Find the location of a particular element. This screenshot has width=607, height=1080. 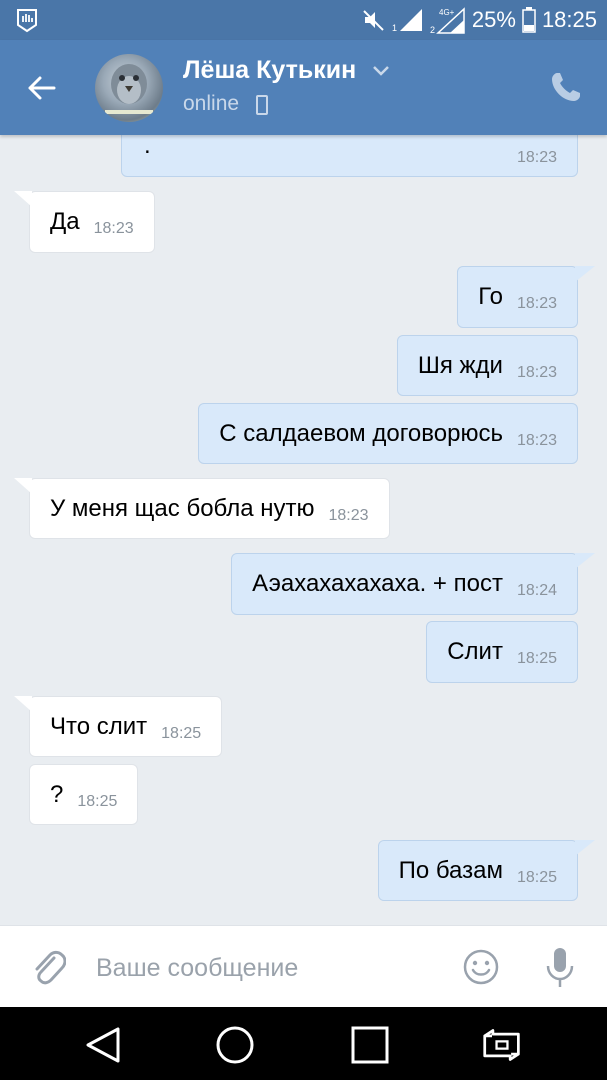

message-outgoing: Шя жди 18:23 is located at coordinates (487, 365).